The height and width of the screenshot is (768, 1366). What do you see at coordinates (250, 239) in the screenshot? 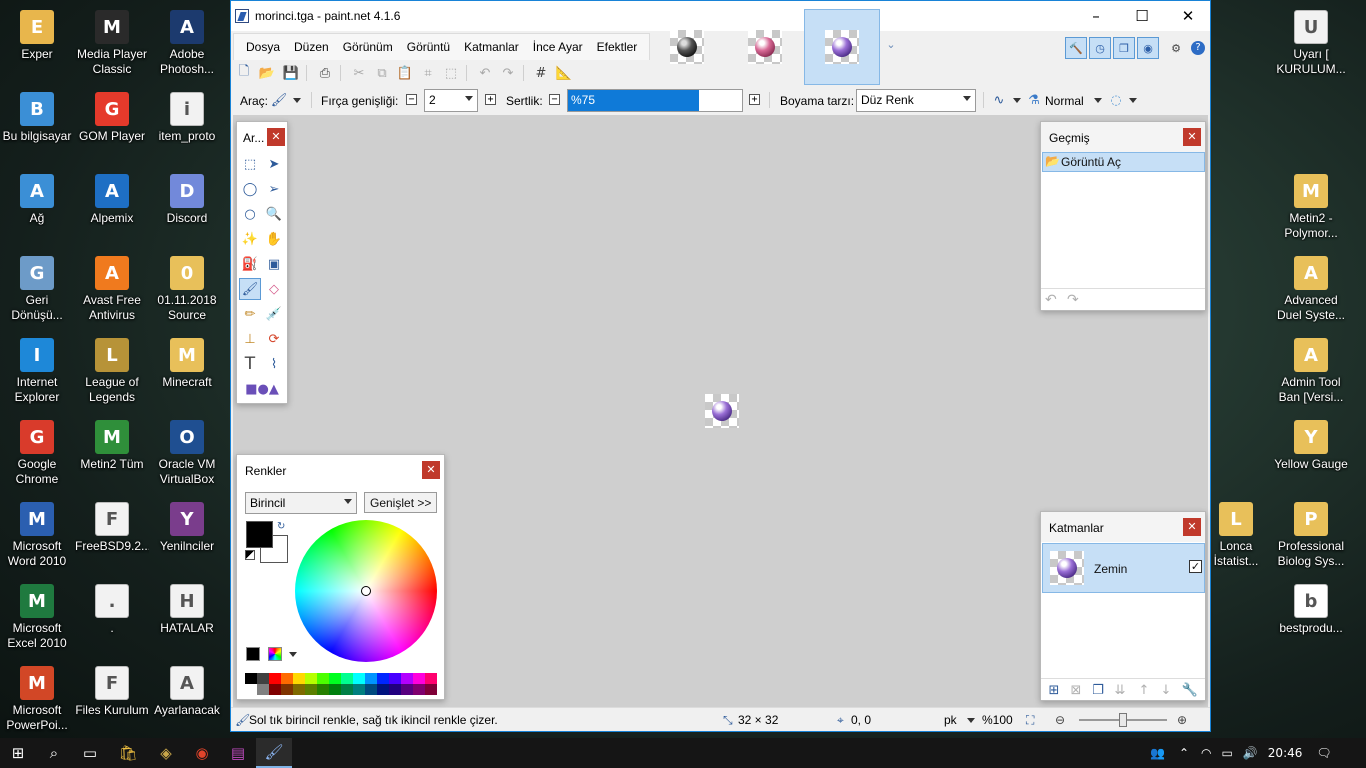
I see `magic-wand-tool-icon: ✨` at bounding box center [250, 239].